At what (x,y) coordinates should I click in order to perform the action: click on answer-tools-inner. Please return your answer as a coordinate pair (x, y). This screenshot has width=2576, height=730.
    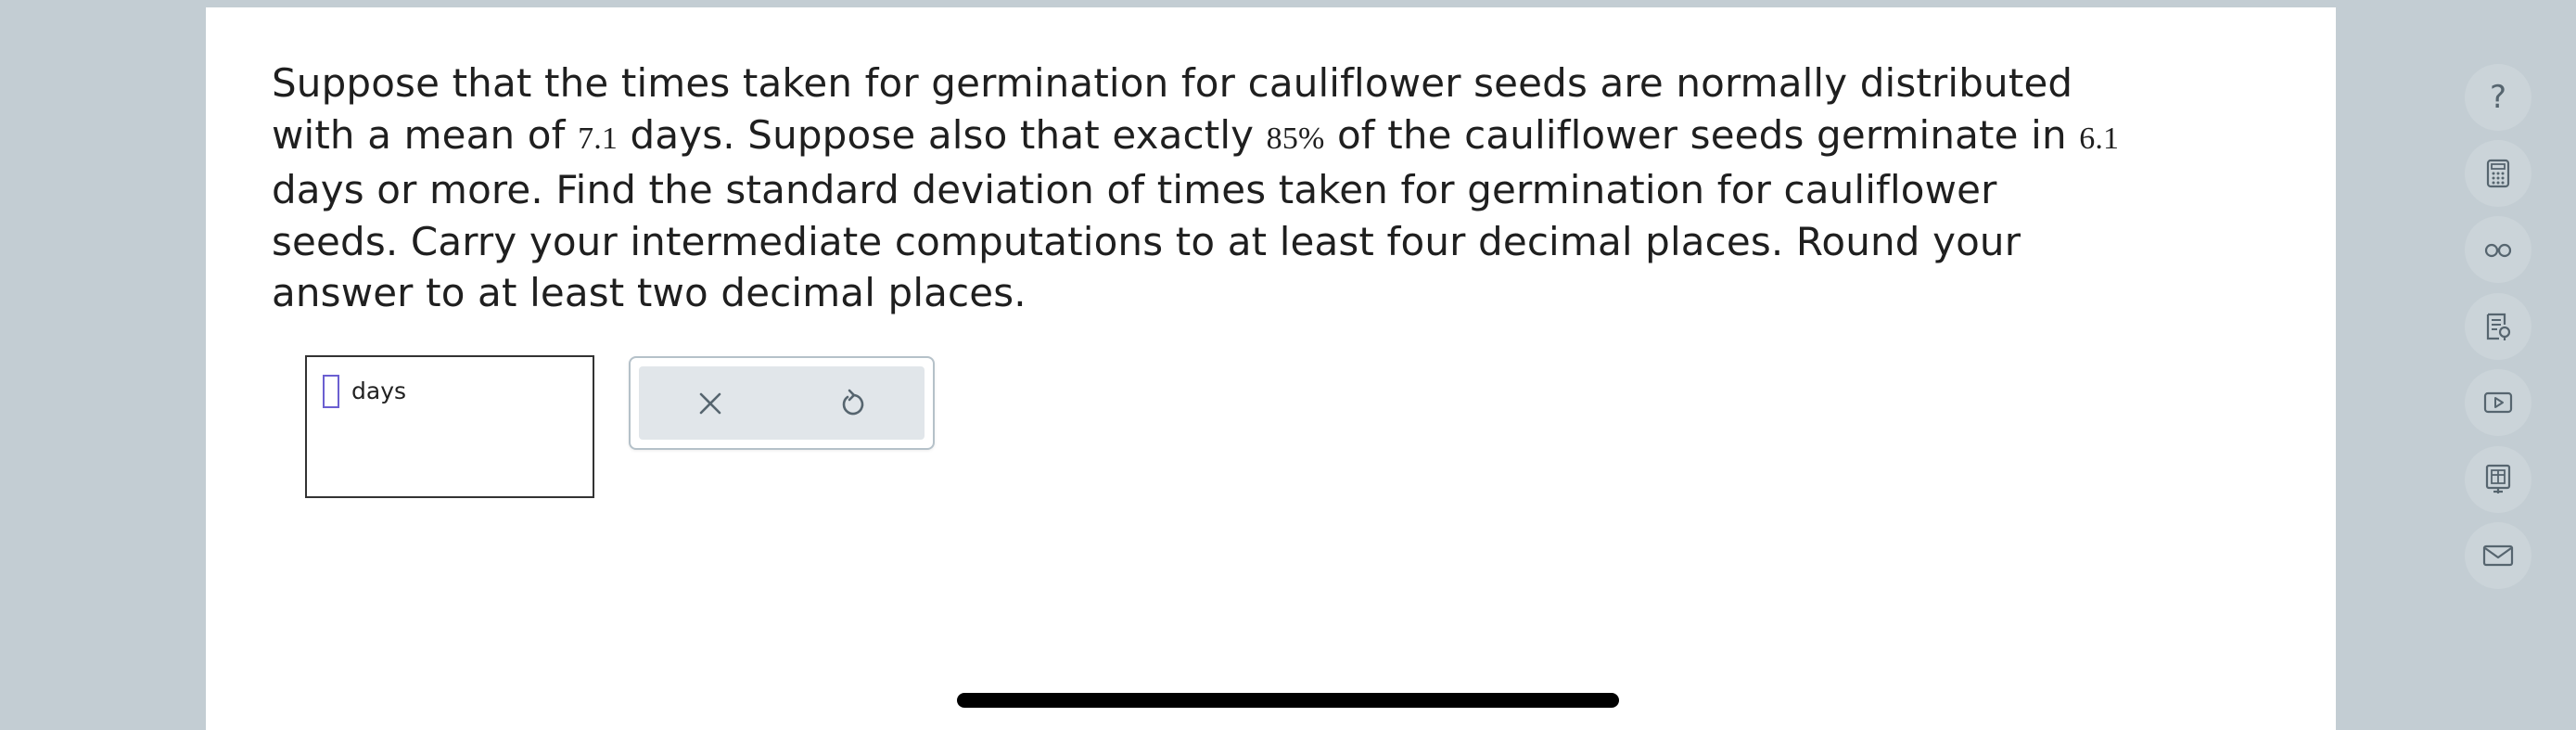
    Looking at the image, I should click on (782, 403).